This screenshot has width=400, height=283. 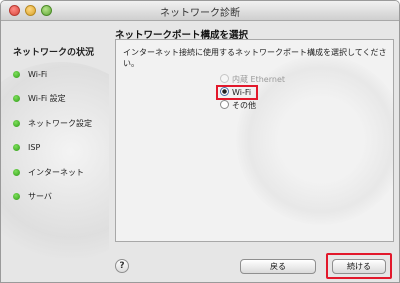 What do you see at coordinates (122, 266) in the screenshot?
I see `help-button: ?` at bounding box center [122, 266].